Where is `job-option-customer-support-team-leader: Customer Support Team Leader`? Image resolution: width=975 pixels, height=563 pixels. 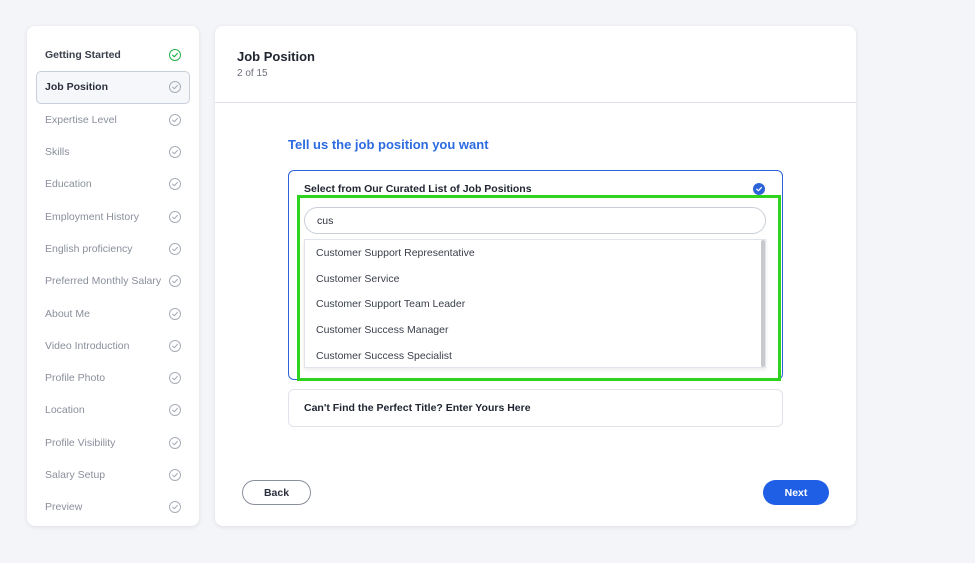 job-option-customer-support-team-leader: Customer Support Team Leader is located at coordinates (535, 305).